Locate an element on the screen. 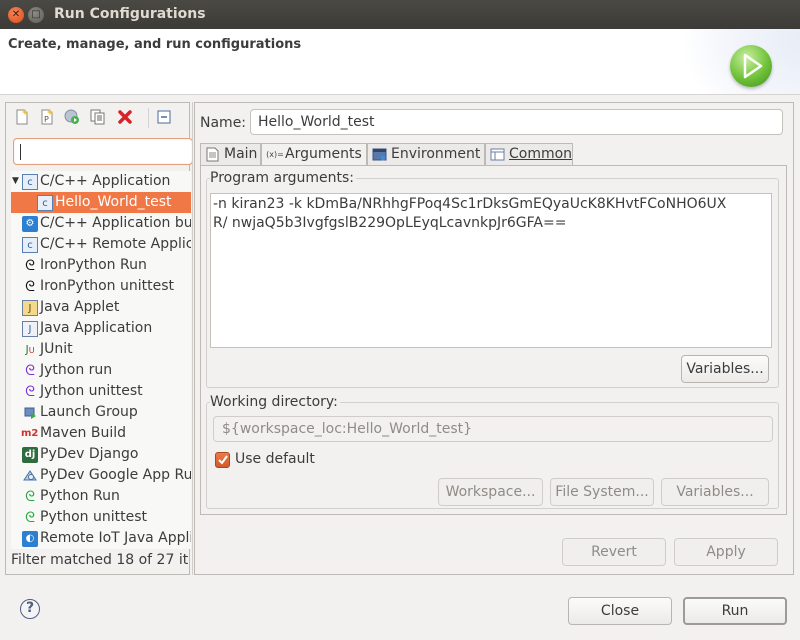 This screenshot has width=800, height=640. tab-environment: Environment is located at coordinates (426, 154).